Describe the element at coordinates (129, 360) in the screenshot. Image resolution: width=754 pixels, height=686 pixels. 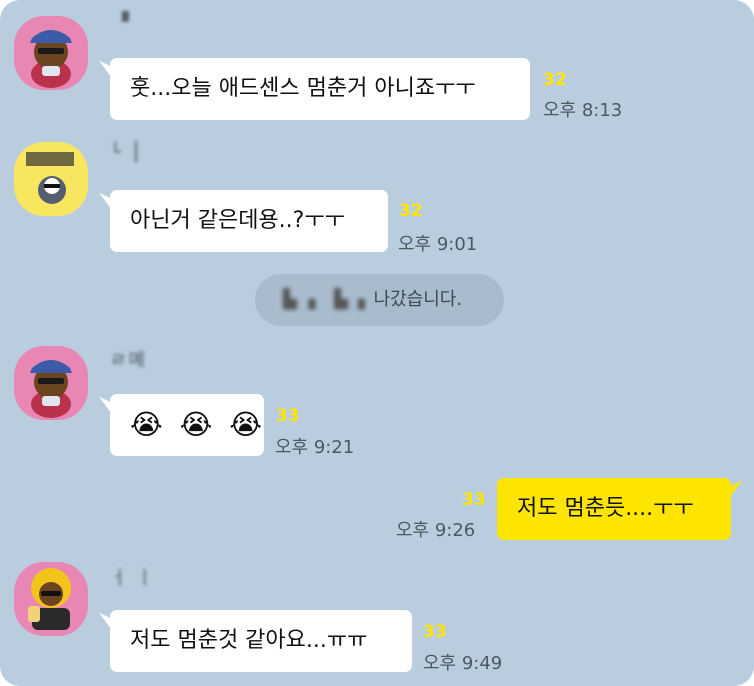
I see `sender-name: ㄹ몌` at that location.